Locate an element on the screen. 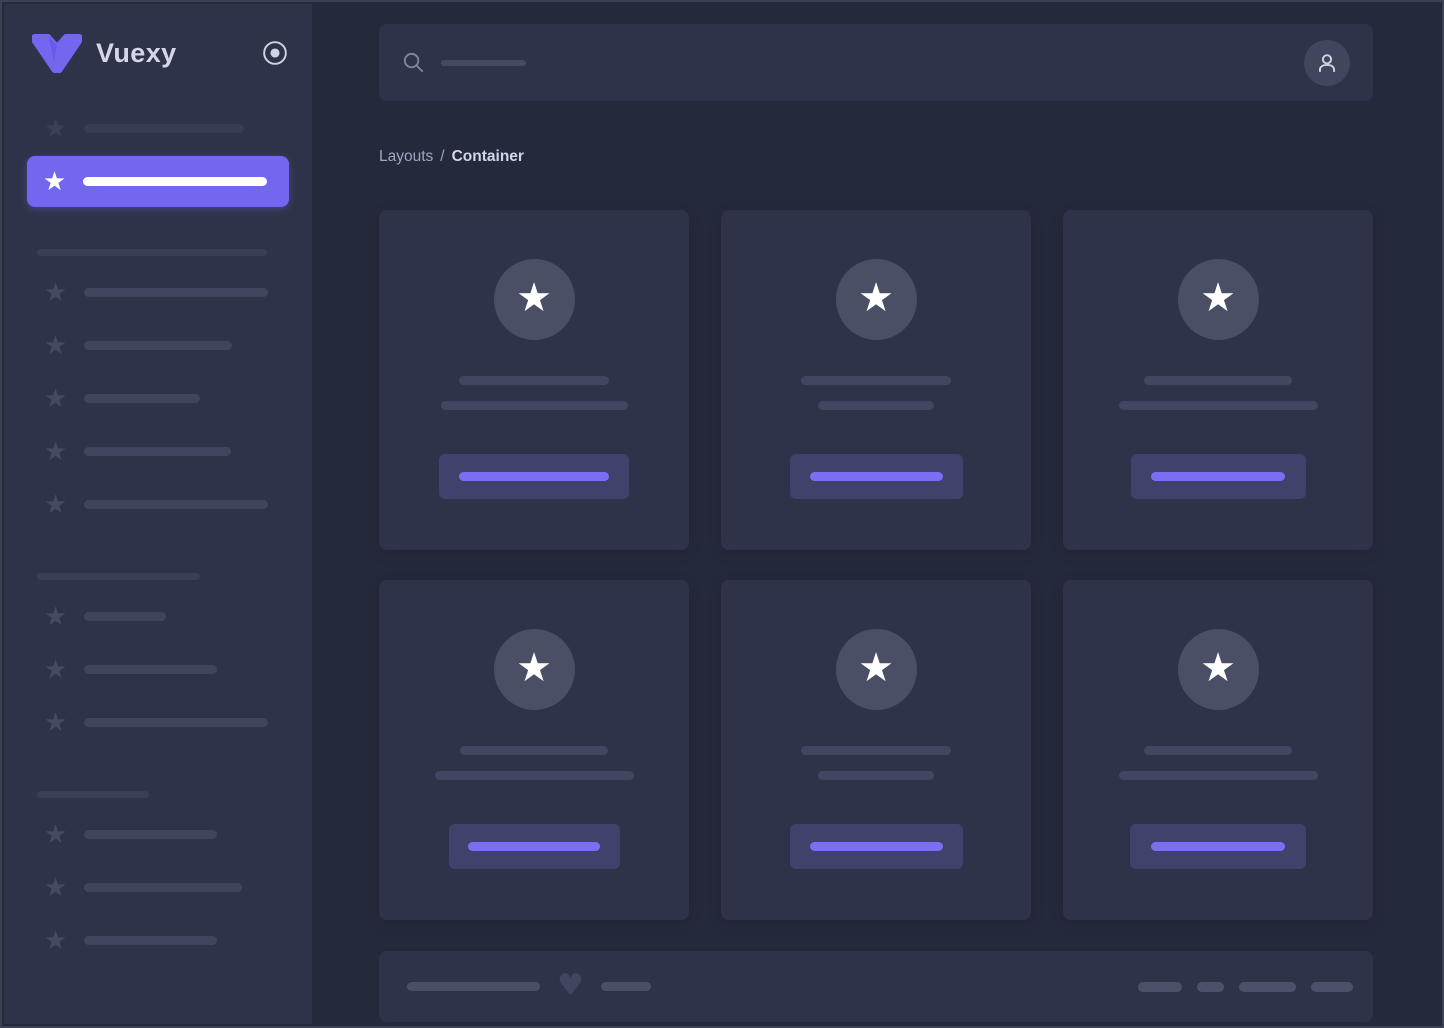 This screenshot has width=1444, height=1028. sidebar-header: Vuexy is located at coordinates (158, 53).